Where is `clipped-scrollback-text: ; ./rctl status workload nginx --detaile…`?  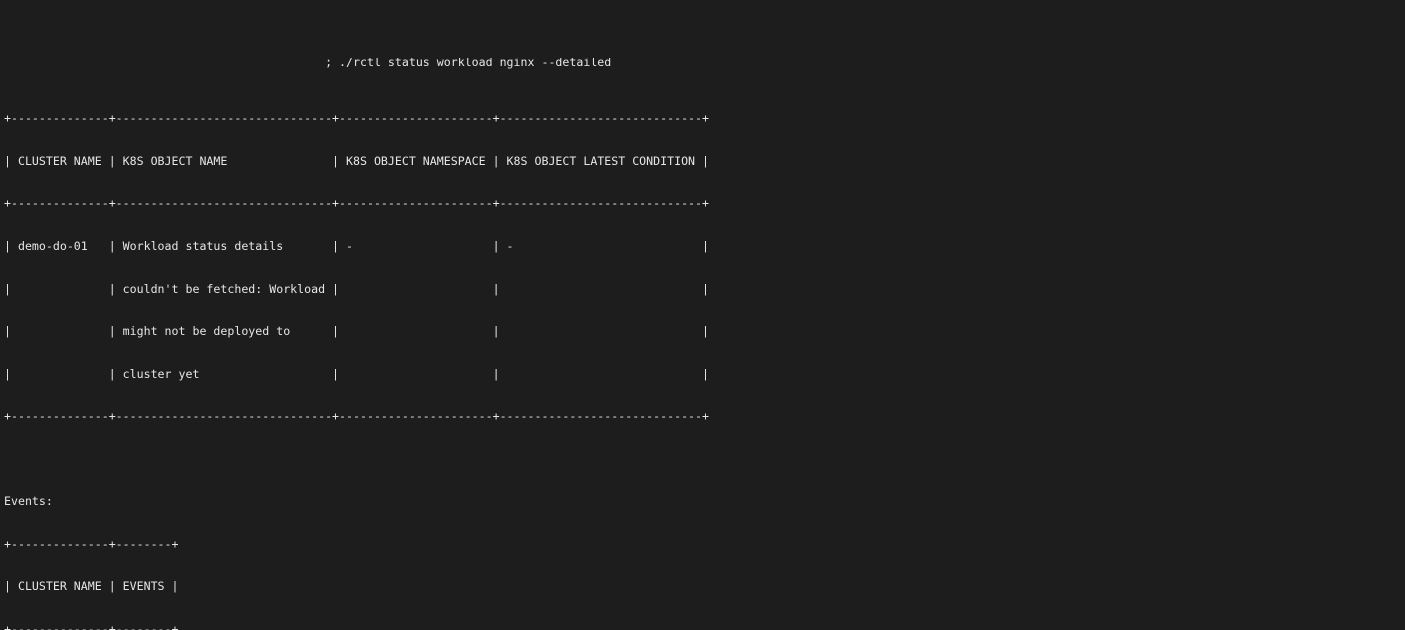 clipped-scrollback-text: ; ./rctl status workload nginx --detaile… is located at coordinates (308, 63).